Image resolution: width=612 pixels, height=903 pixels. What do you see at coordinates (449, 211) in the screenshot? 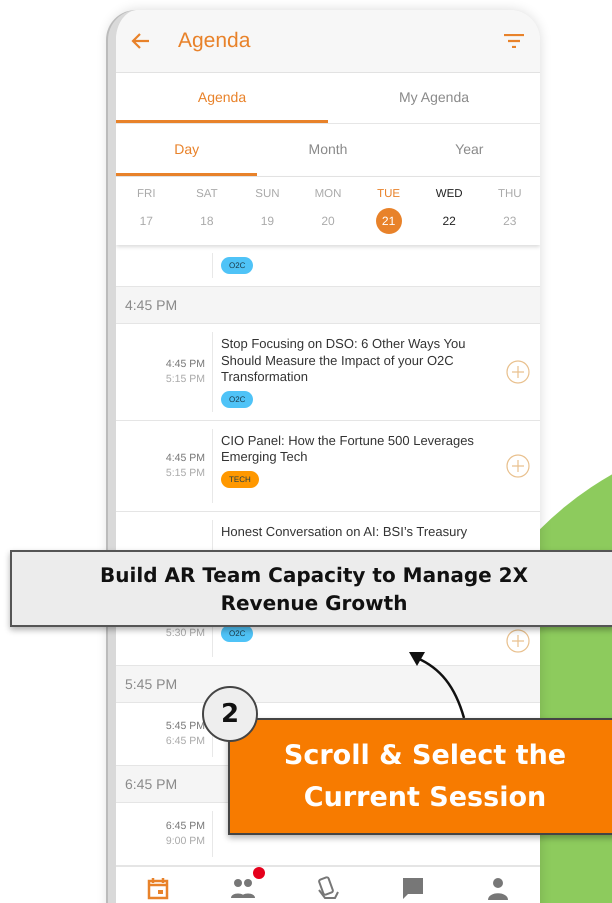
I see `day-selector: WED 22` at bounding box center [449, 211].